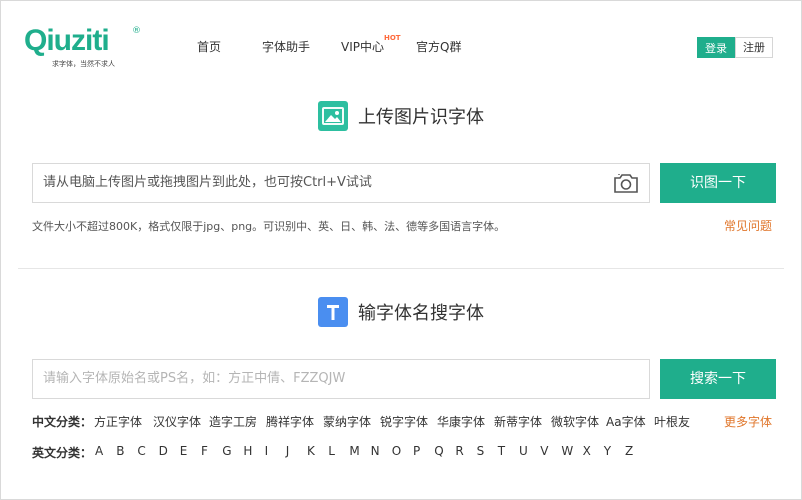 Image resolution: width=802 pixels, height=500 pixels. I want to click on english-category-link: Y, so click(607, 451).